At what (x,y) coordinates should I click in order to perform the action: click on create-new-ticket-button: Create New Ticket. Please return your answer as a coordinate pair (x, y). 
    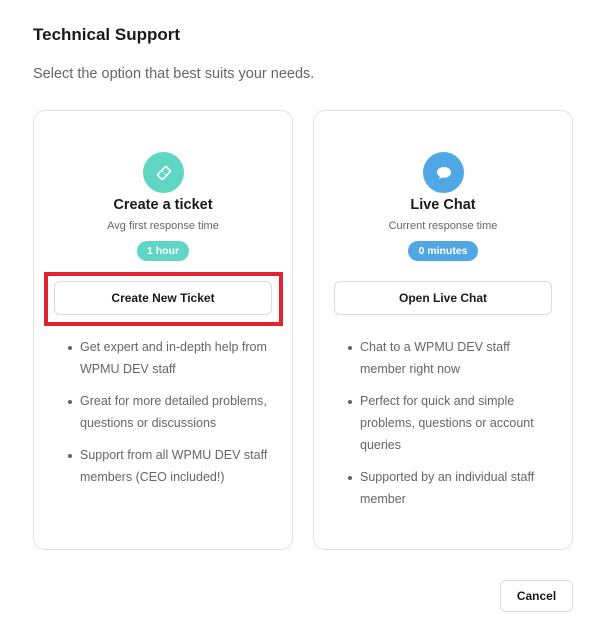
    Looking at the image, I should click on (163, 298).